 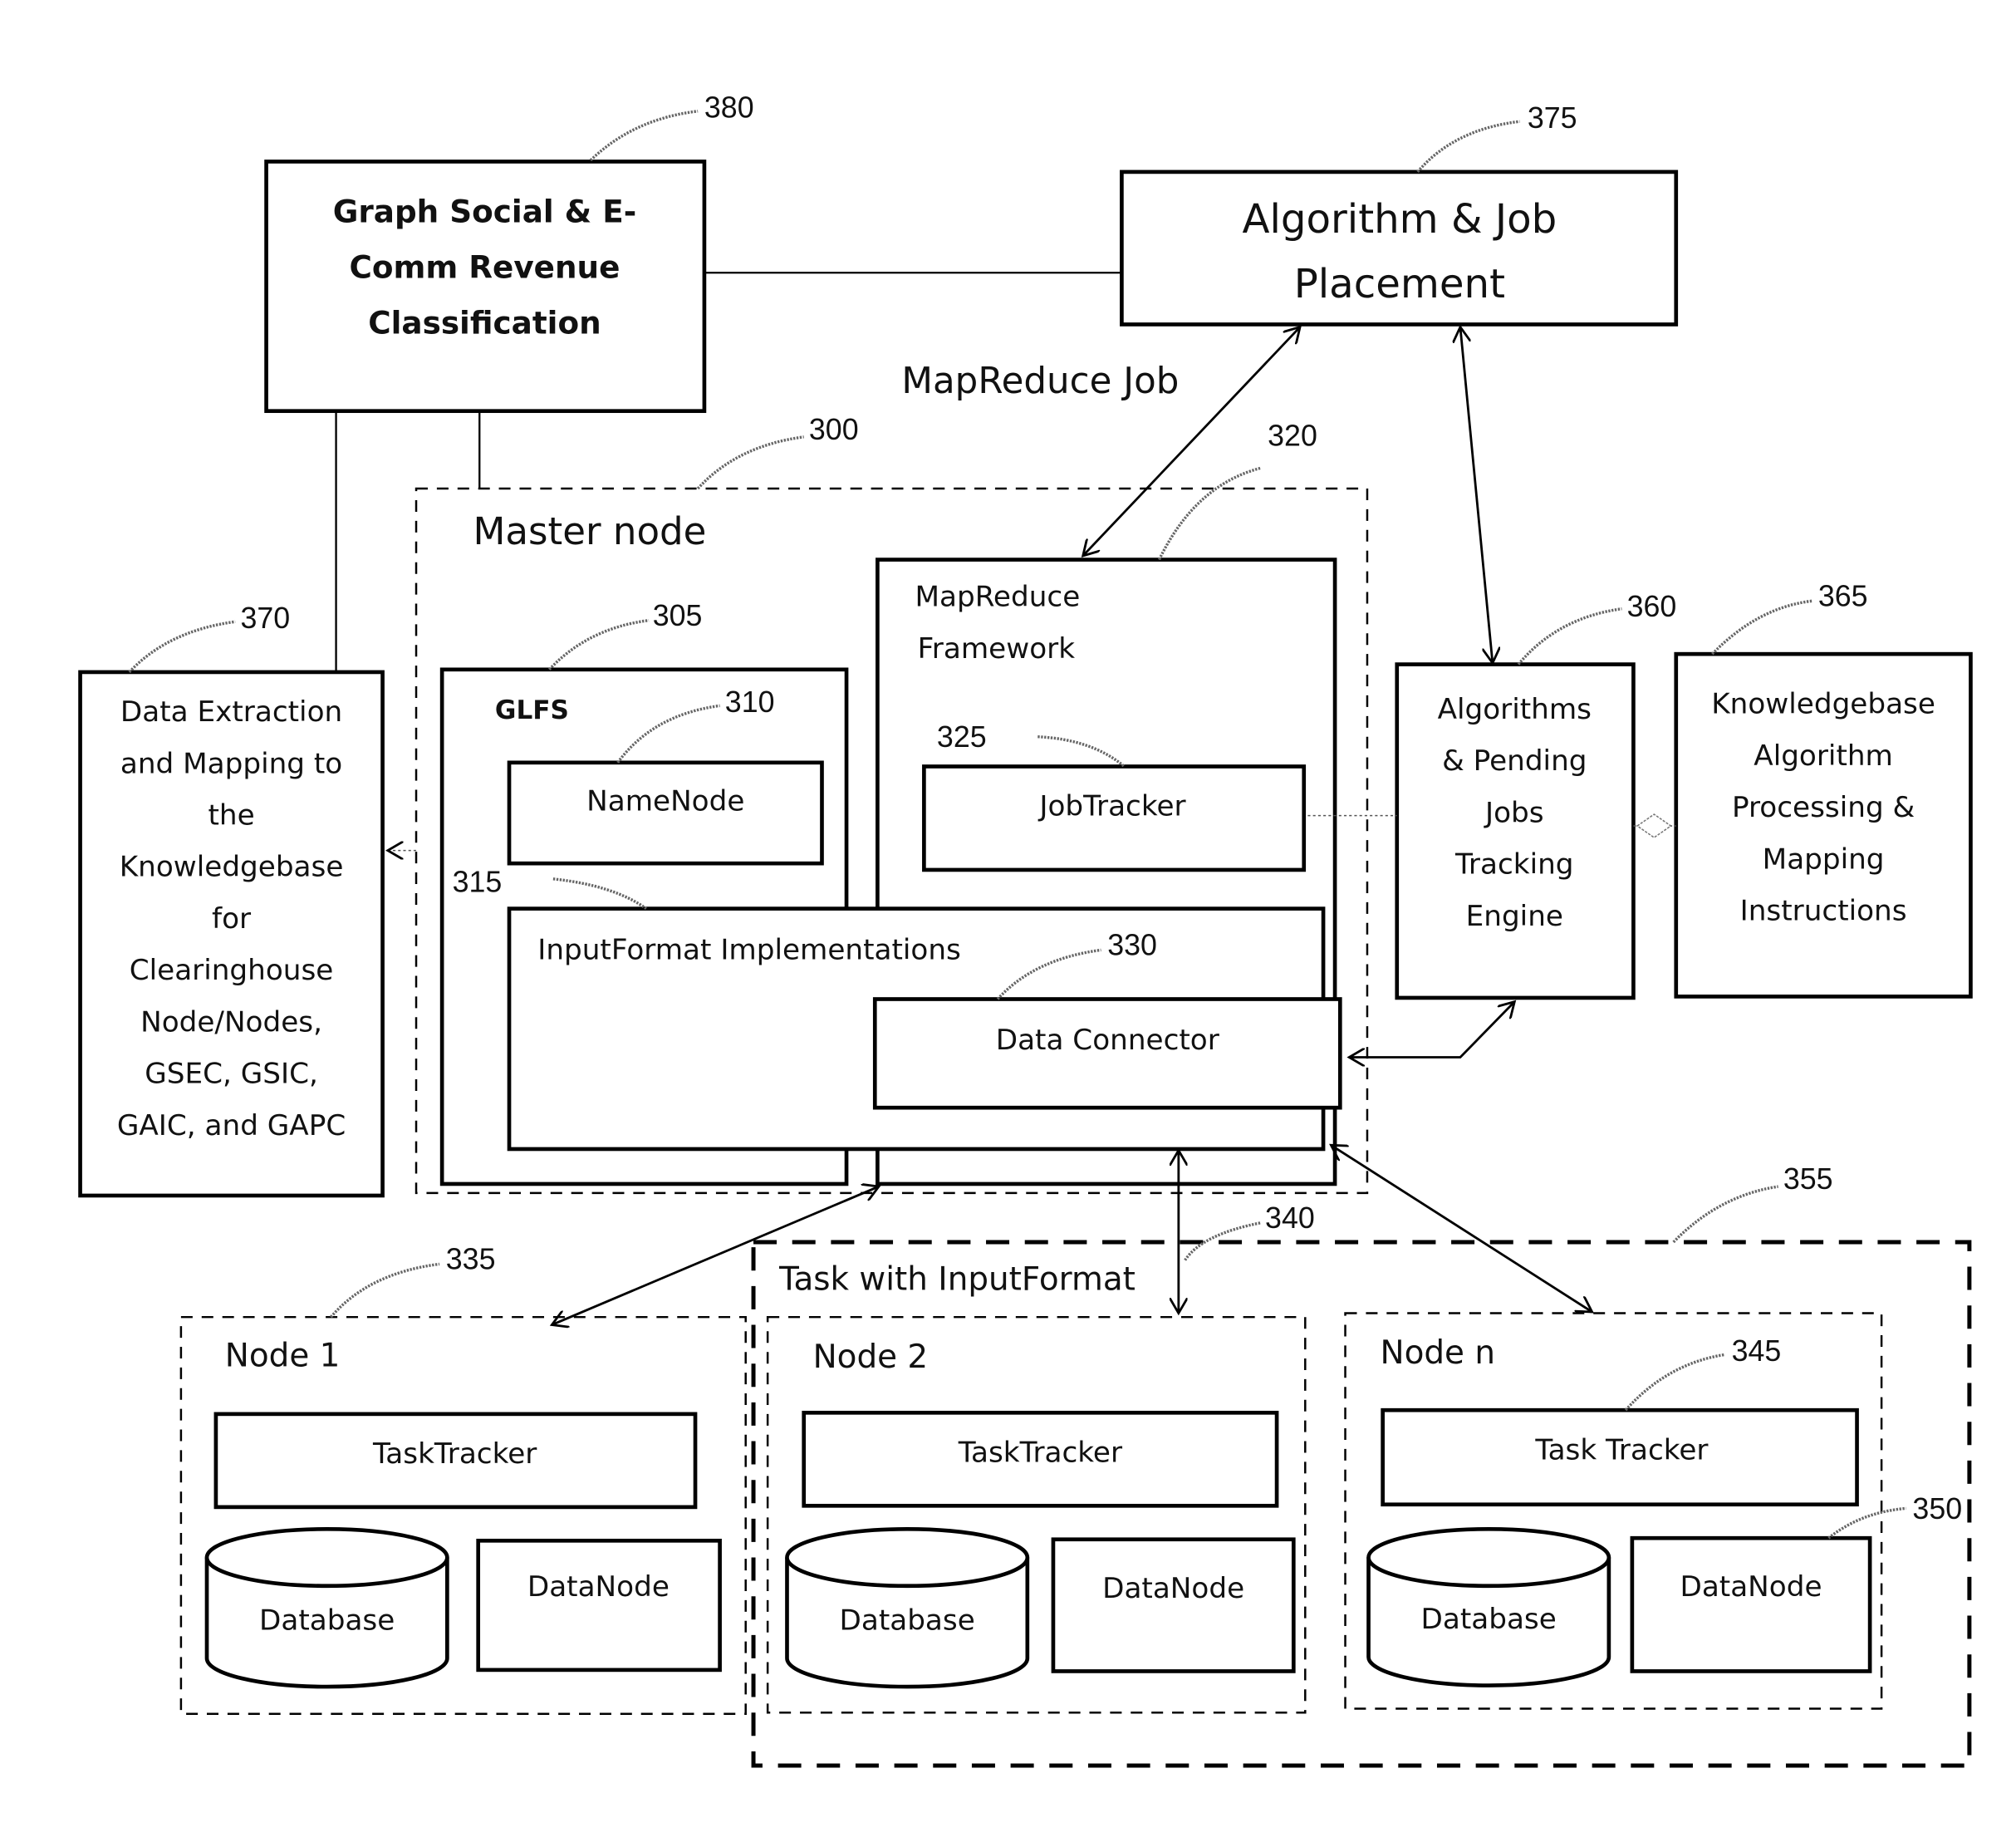 What do you see at coordinates (471, 1259) in the screenshot?
I see `ref-label-335: 335` at bounding box center [471, 1259].